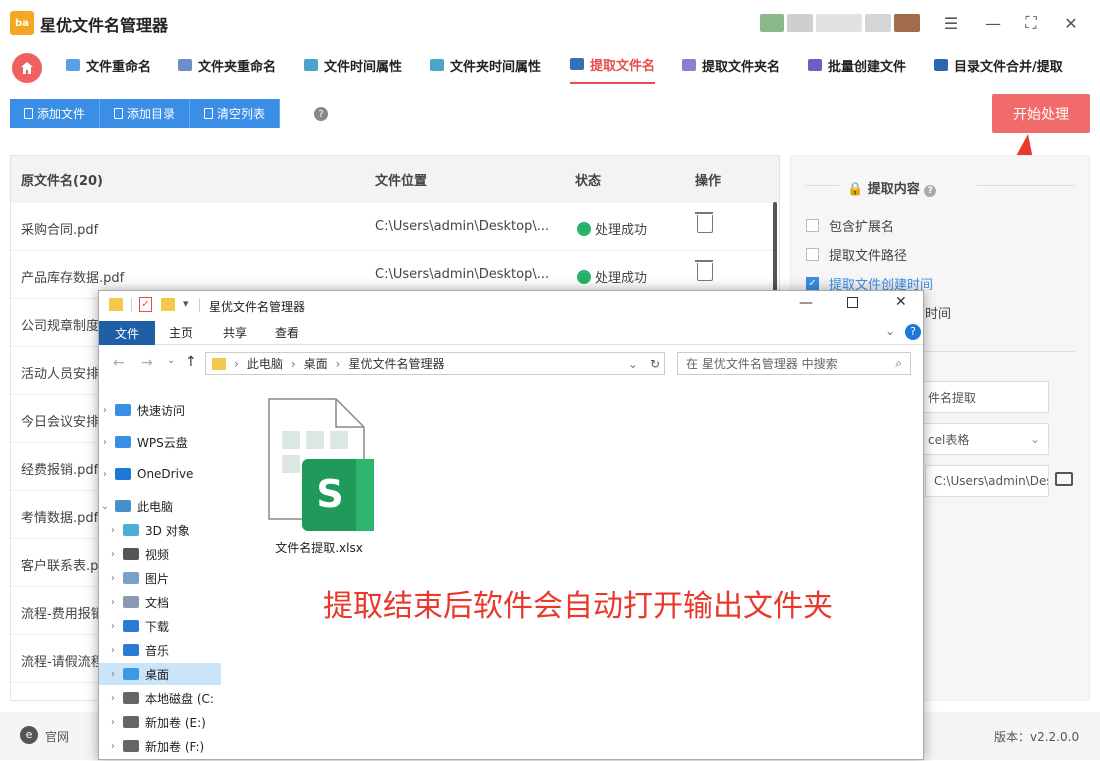 The width and height of the screenshot is (1100, 761). What do you see at coordinates (984, 439) in the screenshot?
I see `output-format-select: cel表格 ⌄` at bounding box center [984, 439].